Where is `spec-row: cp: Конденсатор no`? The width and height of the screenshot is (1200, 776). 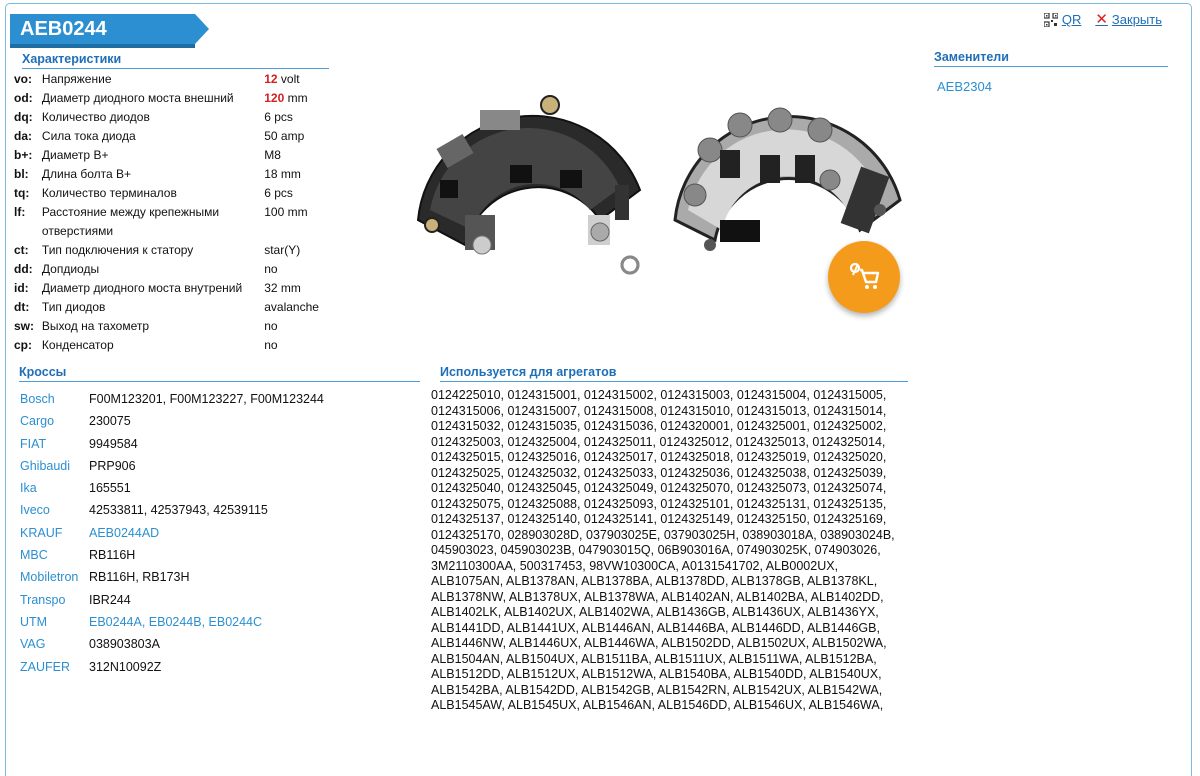 spec-row: cp: Конденсатор no is located at coordinates (174, 345).